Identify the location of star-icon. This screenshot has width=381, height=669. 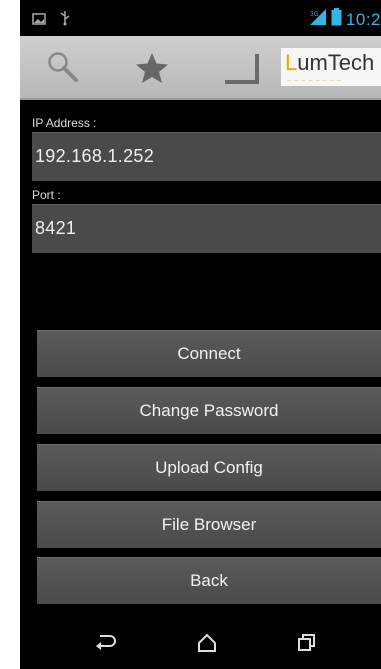
(152, 70).